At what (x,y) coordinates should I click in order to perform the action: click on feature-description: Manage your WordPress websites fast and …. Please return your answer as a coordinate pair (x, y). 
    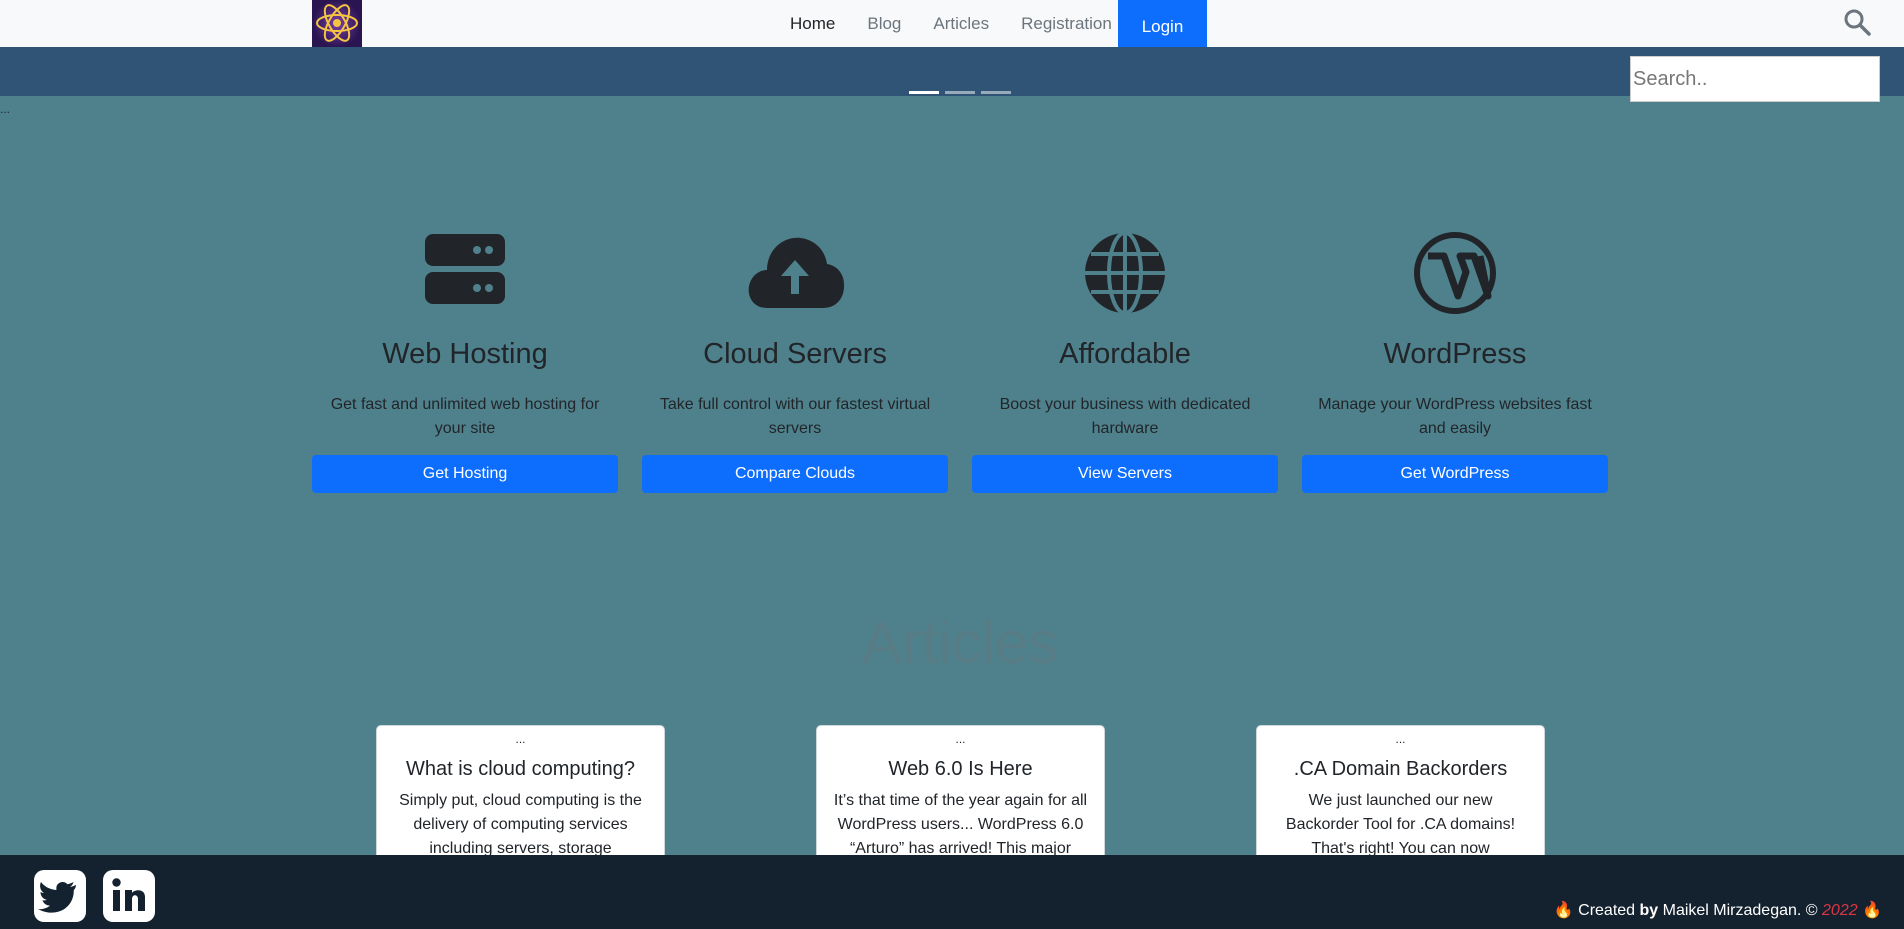
    Looking at the image, I should click on (1455, 416).